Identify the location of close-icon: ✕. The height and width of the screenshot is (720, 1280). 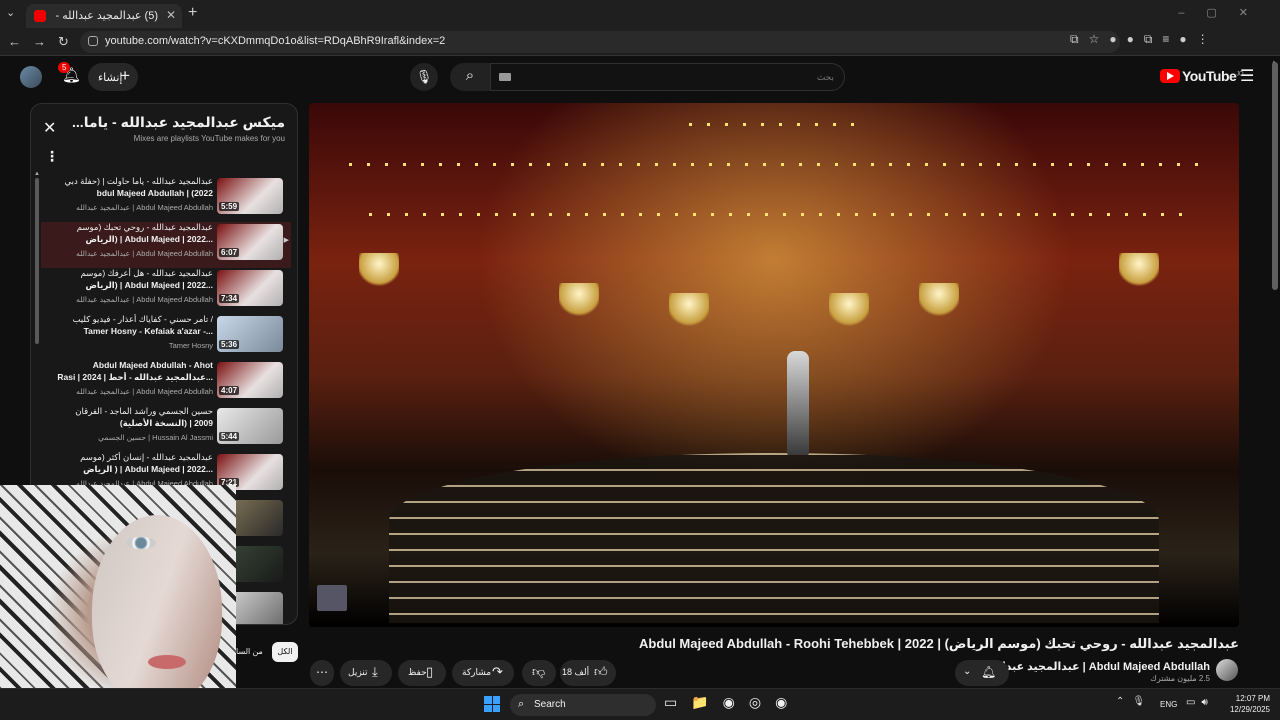
(49, 128).